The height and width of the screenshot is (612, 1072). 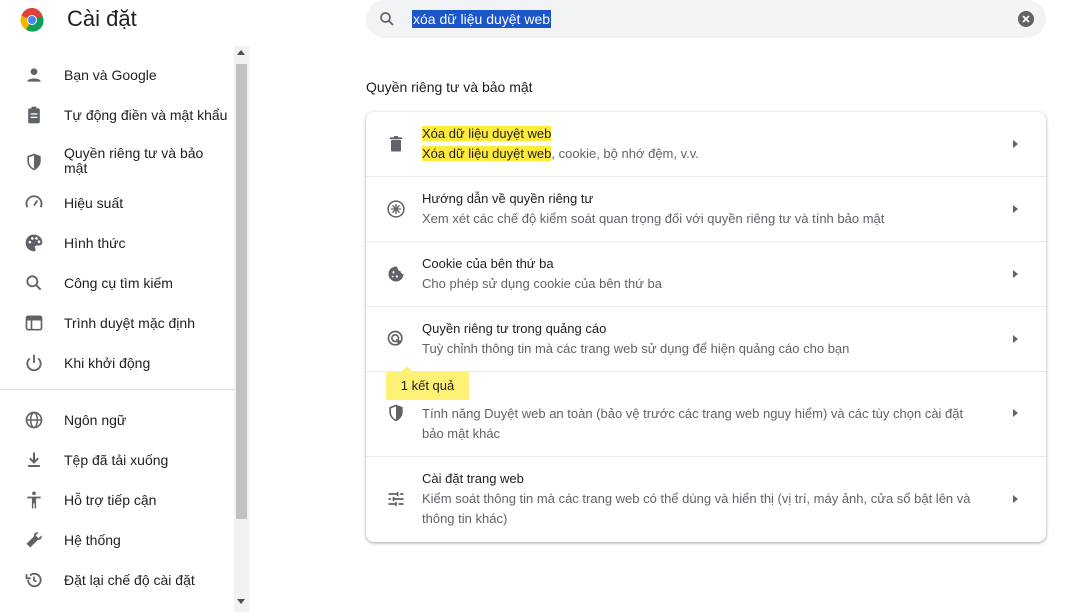 I want to click on search-result-bubble: 1 kết quả, so click(x=427, y=386).